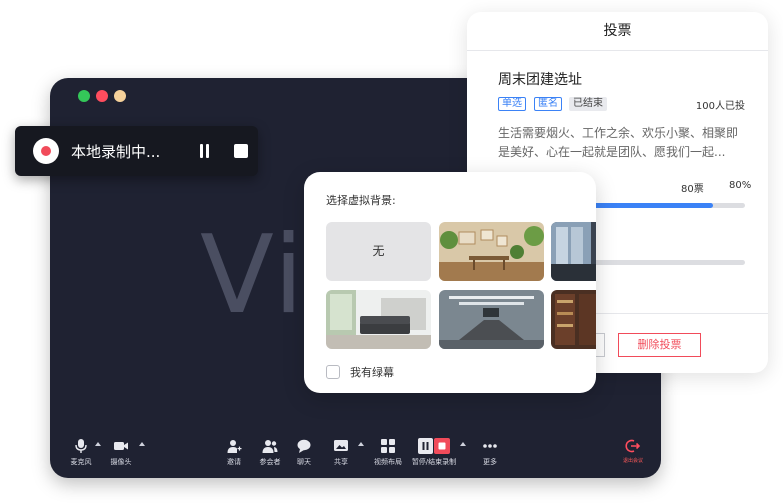 This screenshot has height=503, width=783. What do you see at coordinates (121, 452) in the screenshot?
I see `camera-button: 摄像头` at bounding box center [121, 452].